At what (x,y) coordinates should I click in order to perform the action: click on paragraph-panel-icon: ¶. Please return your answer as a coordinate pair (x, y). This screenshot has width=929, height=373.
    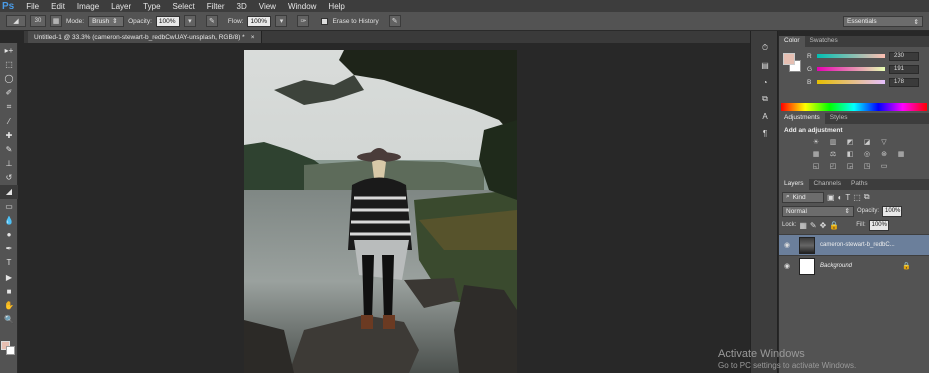
    Looking at the image, I should click on (765, 133).